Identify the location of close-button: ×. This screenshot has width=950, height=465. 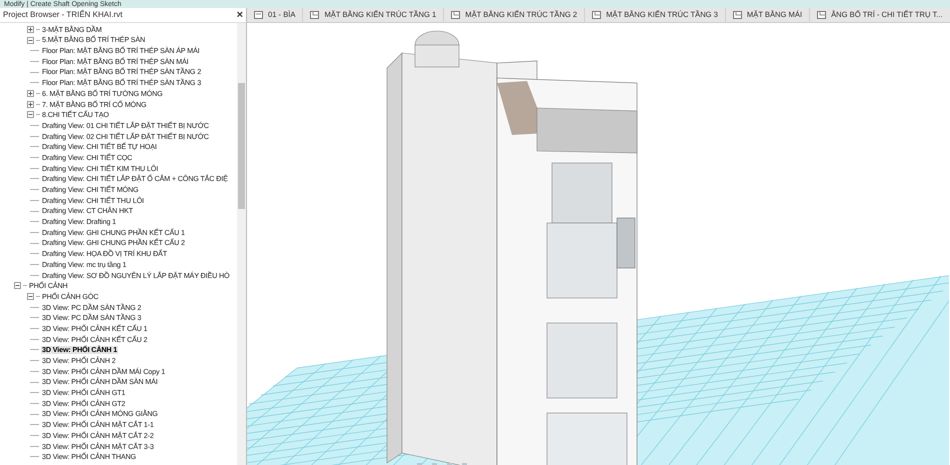
(239, 15).